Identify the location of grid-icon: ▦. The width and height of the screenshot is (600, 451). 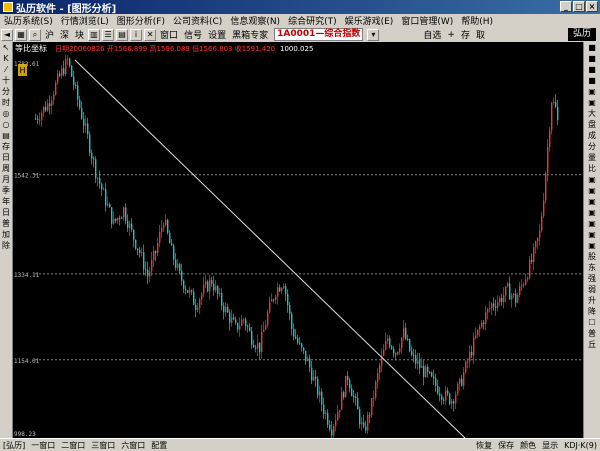
(21, 34).